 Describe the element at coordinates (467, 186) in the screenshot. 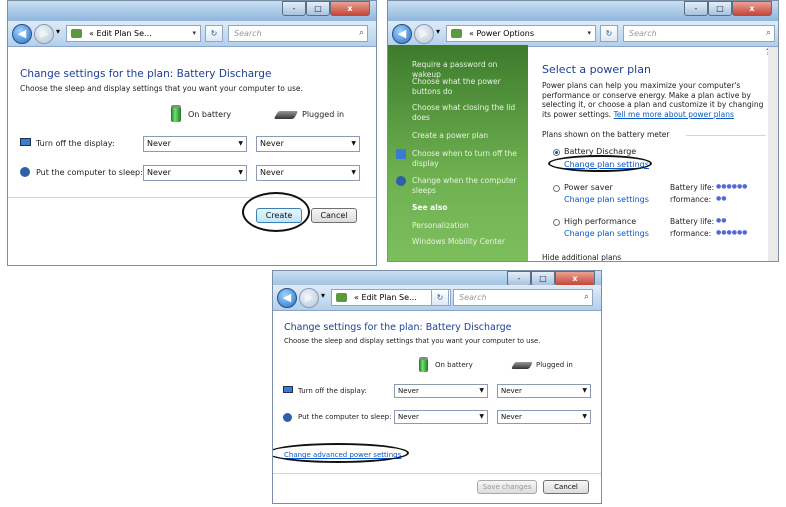

I see `sidebar-item-computer-sleeps: Change when the computer sleeps` at that location.